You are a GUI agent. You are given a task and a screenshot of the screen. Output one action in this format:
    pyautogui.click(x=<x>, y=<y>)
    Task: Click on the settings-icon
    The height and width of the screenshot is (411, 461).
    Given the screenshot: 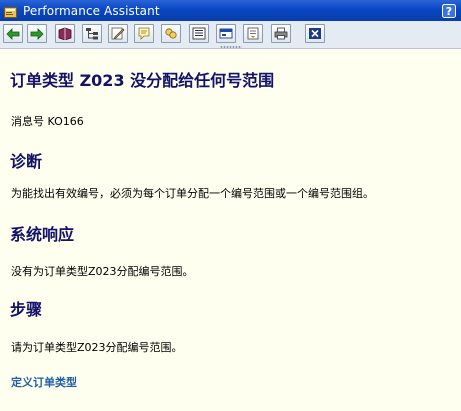 What is the action you would take?
    pyautogui.click(x=253, y=33)
    